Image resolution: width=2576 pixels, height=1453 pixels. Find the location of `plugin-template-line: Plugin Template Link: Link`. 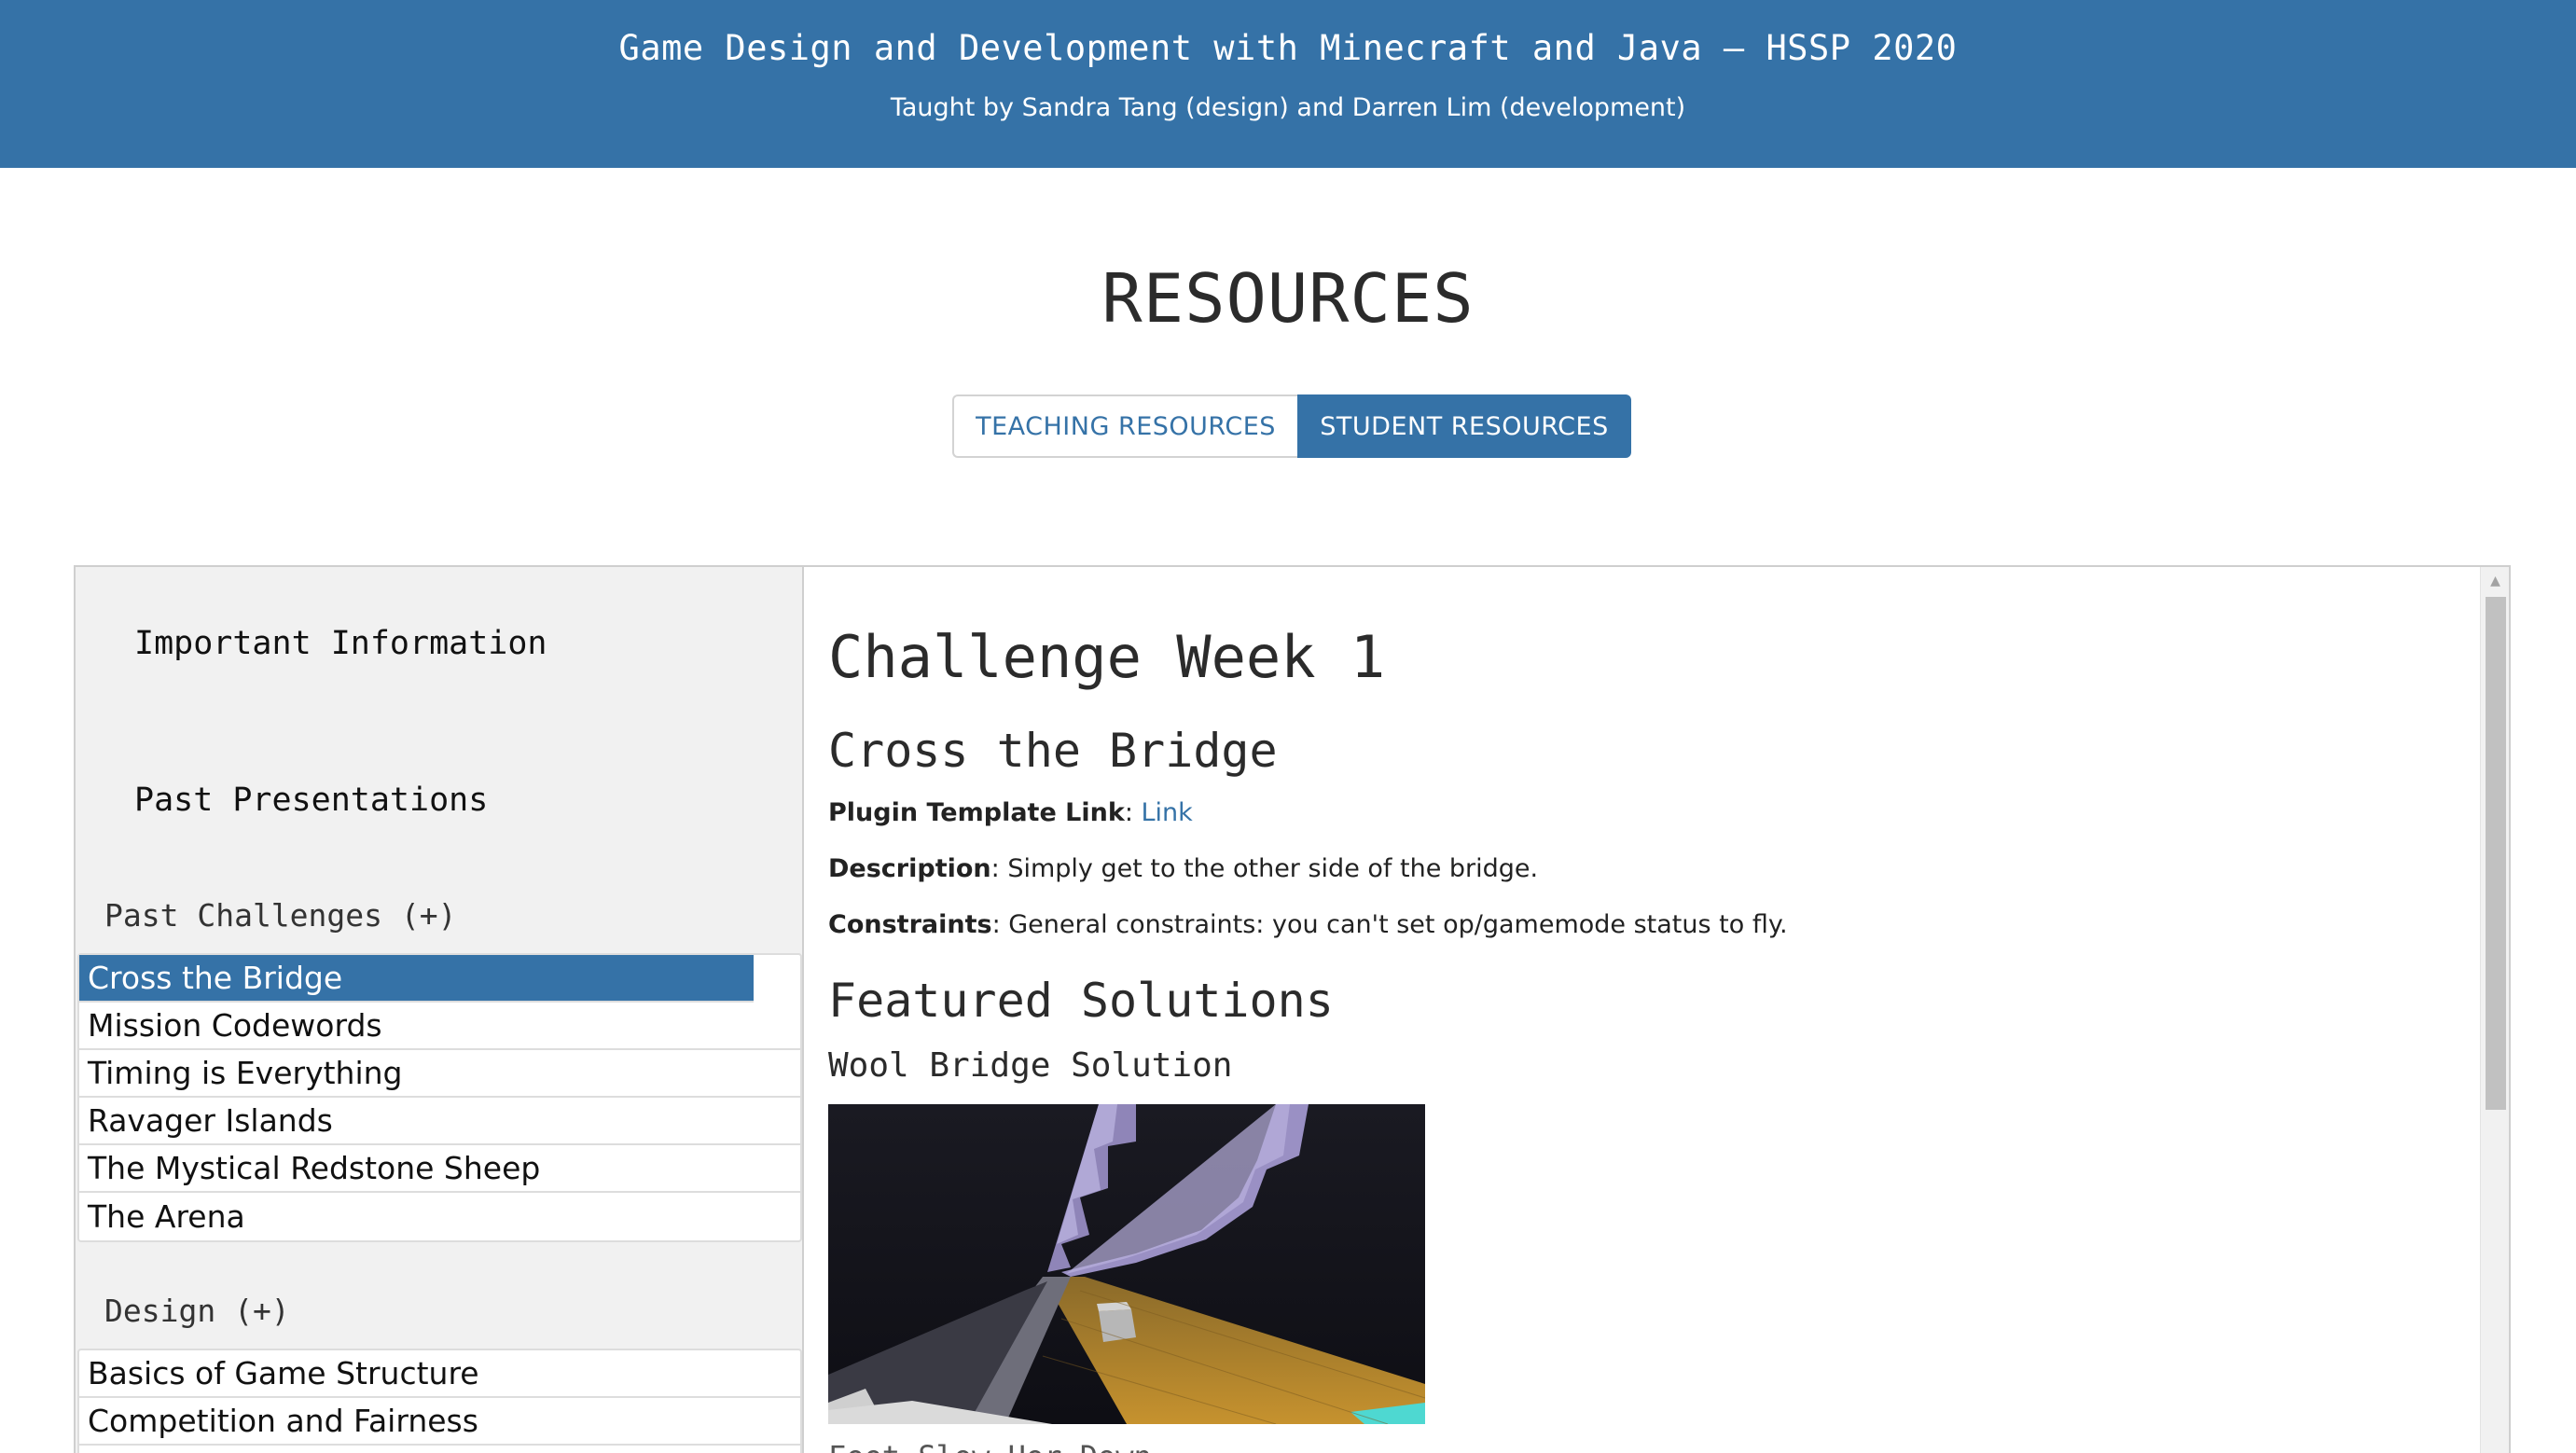

plugin-template-line: Plugin Template Link: Link is located at coordinates (1010, 812).